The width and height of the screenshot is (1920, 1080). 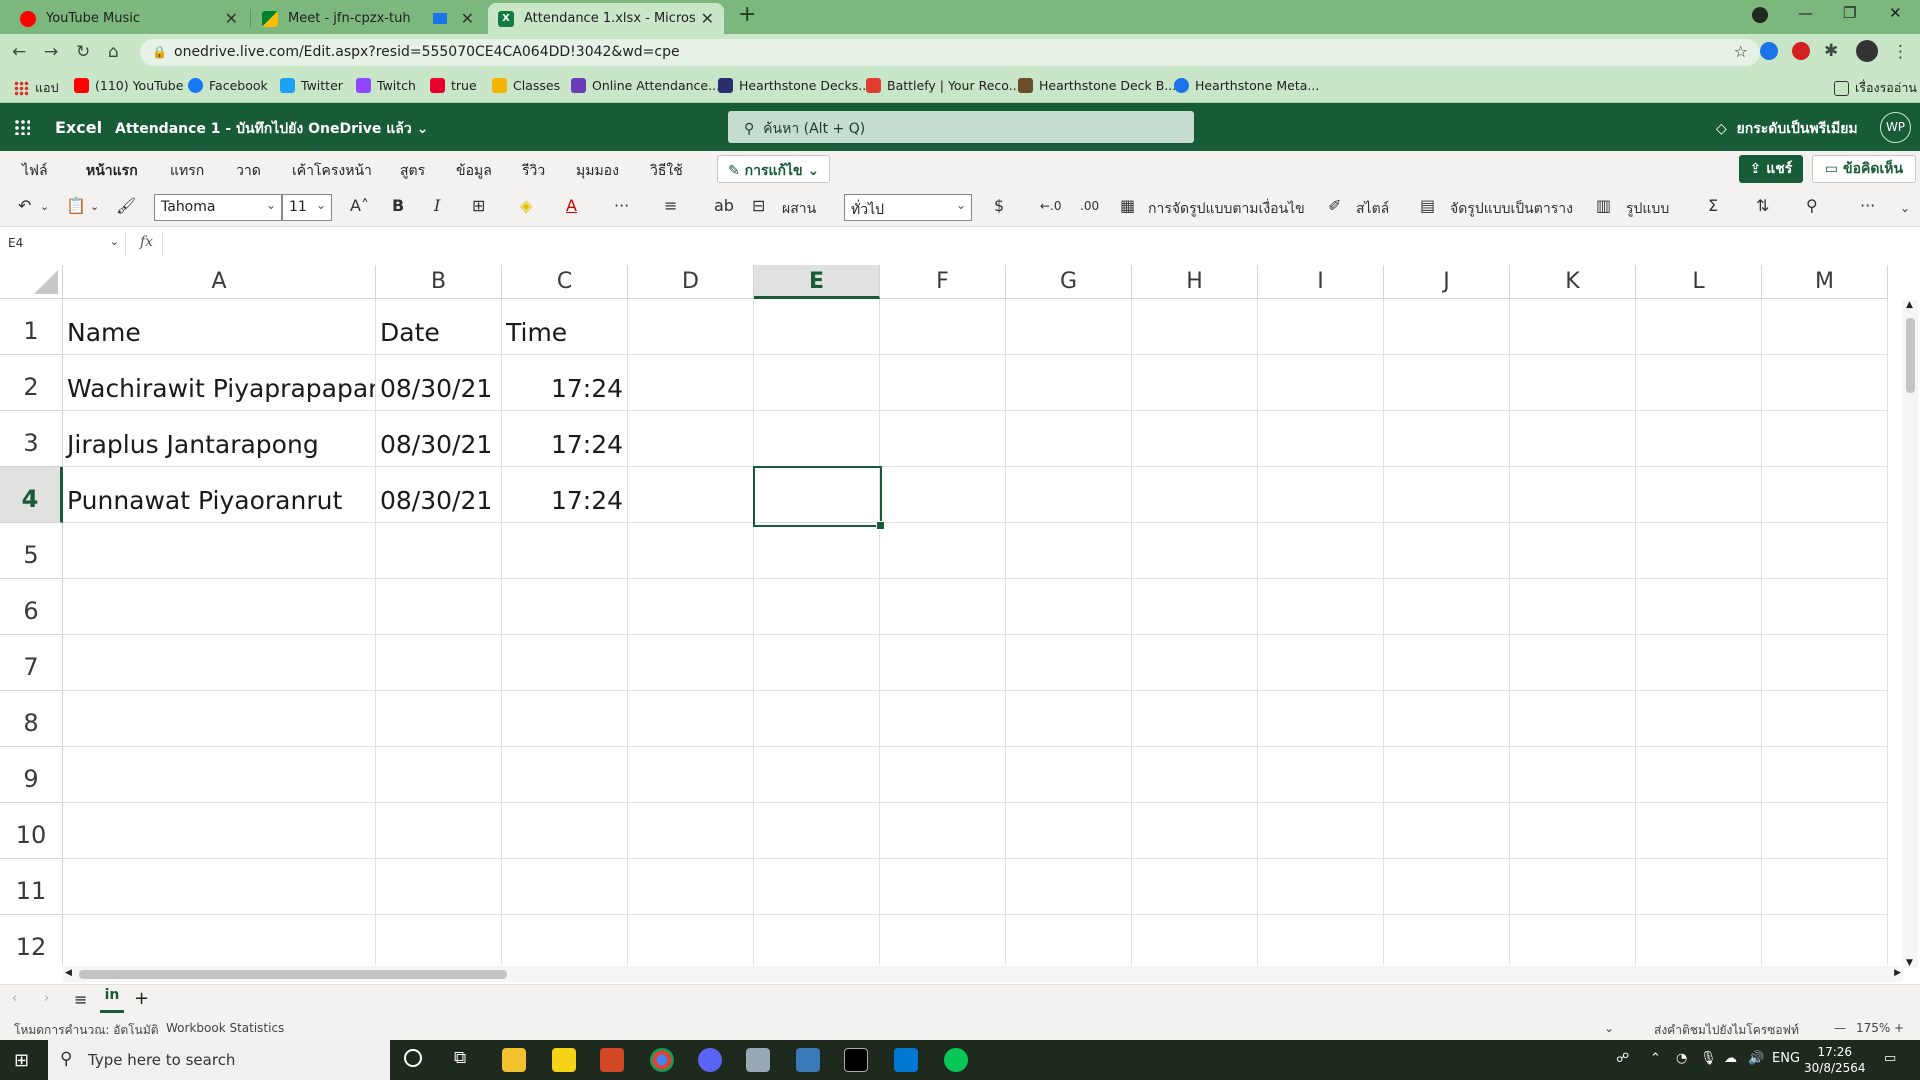 What do you see at coordinates (1195, 940) in the screenshot?
I see `cell-h12` at bounding box center [1195, 940].